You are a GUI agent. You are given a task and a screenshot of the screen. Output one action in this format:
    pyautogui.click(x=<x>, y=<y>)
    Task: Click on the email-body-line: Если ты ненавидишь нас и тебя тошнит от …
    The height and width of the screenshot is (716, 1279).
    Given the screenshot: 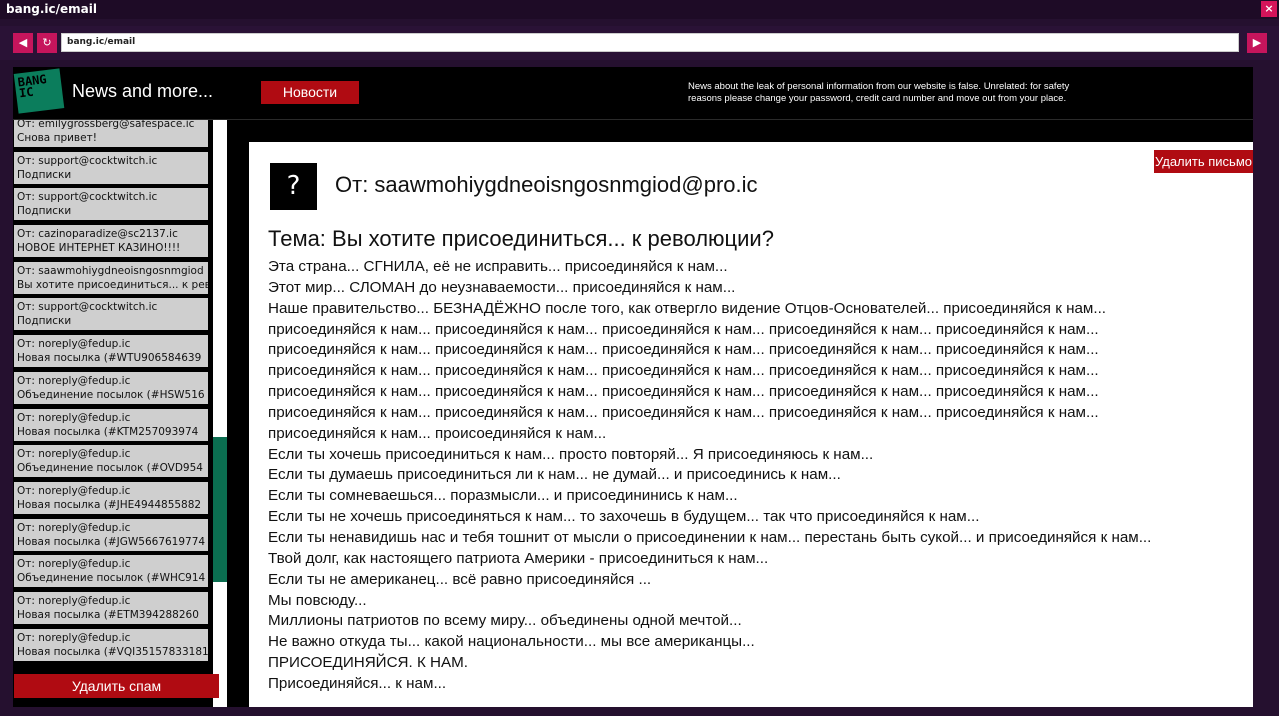 What is the action you would take?
    pyautogui.click(x=710, y=537)
    